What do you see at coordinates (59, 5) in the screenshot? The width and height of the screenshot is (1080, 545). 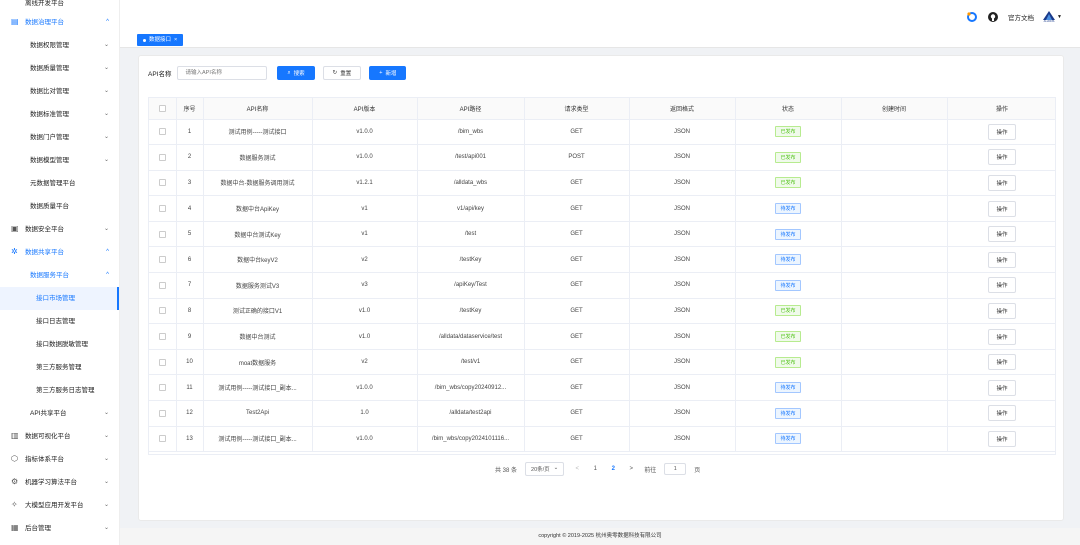 I see `sidebar-item: 离线开发平台` at bounding box center [59, 5].